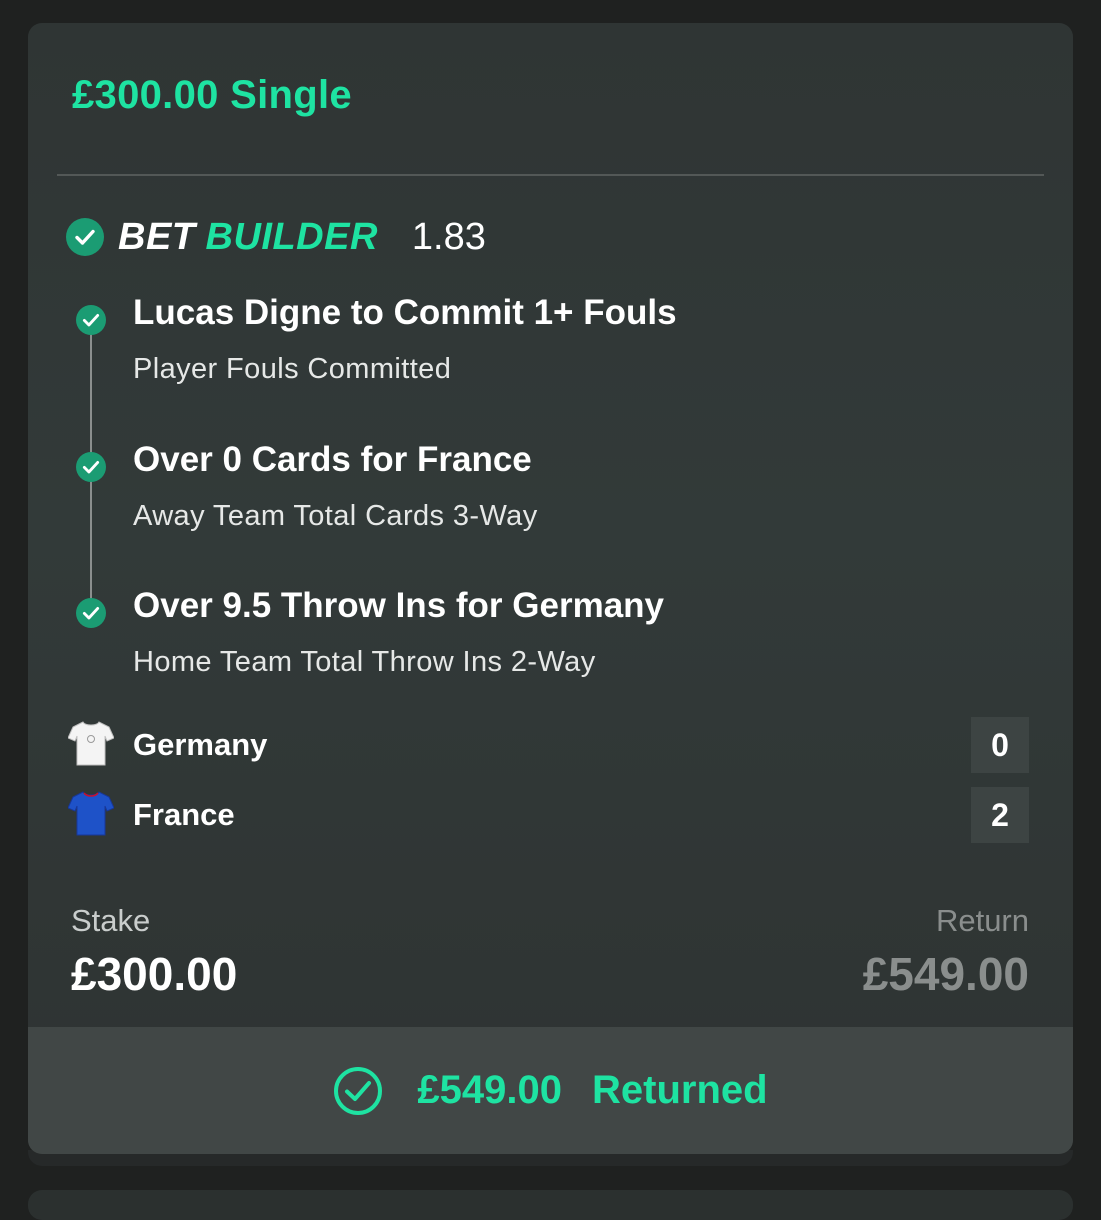  I want to click on team-row-home: Germany 0, so click(550, 745).